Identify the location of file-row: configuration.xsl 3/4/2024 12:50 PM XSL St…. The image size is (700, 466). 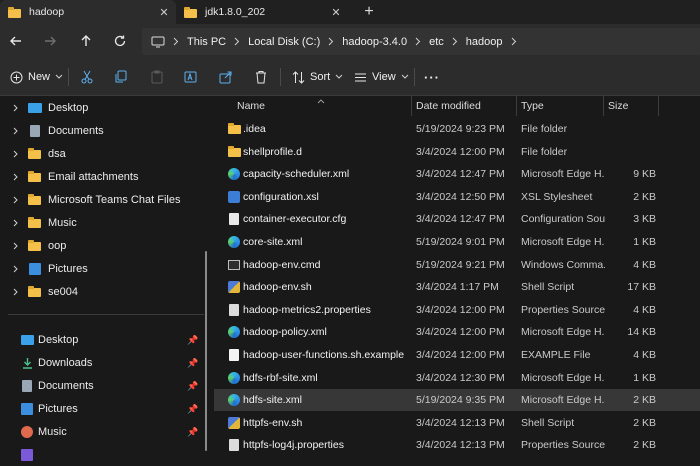
(457, 197).